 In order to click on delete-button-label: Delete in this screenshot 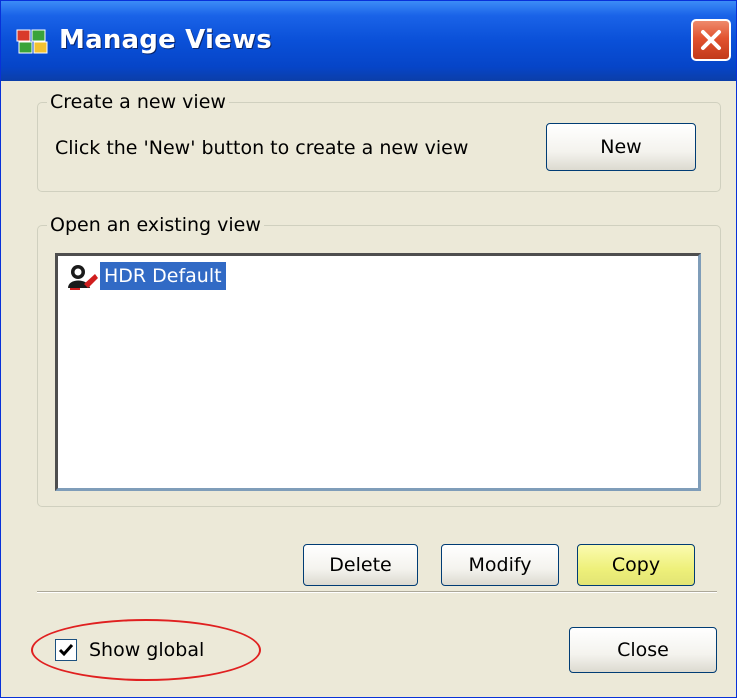, I will do `click(360, 565)`.